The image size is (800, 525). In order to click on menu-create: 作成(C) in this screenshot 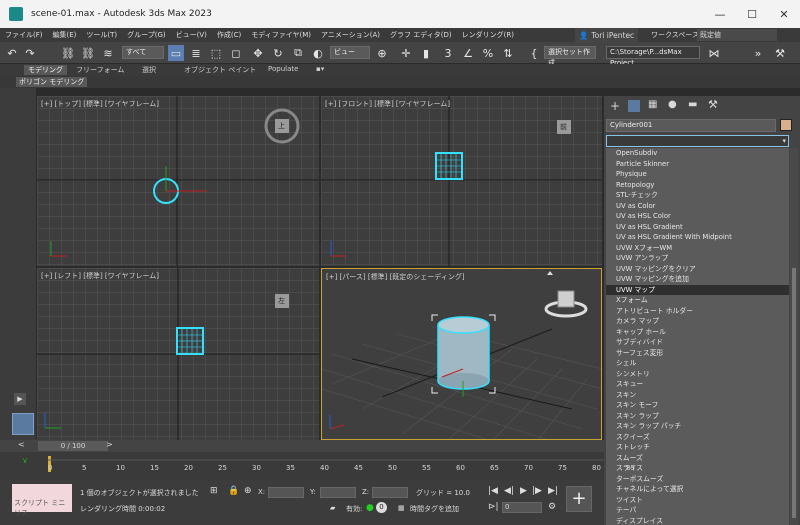, I will do `click(229, 35)`.